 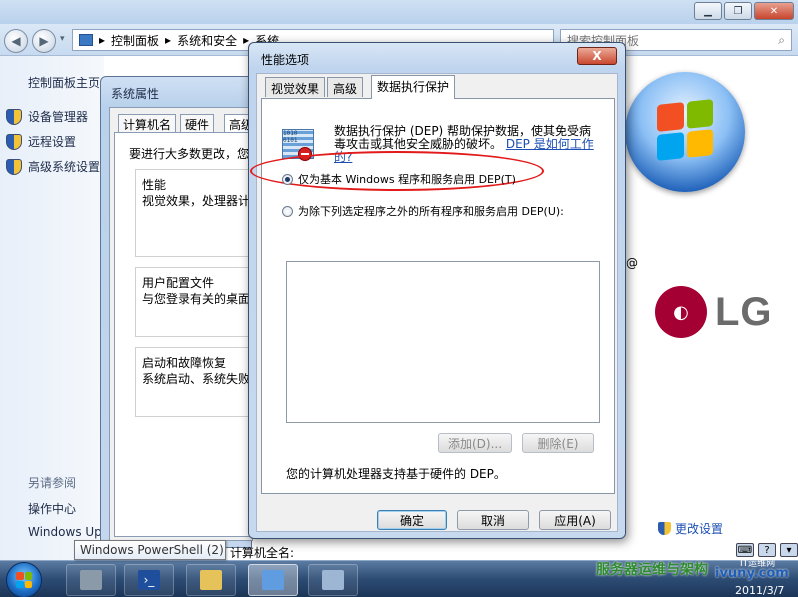 I want to click on sidebar-home-link: 控制面板主页, so click(x=64, y=82).